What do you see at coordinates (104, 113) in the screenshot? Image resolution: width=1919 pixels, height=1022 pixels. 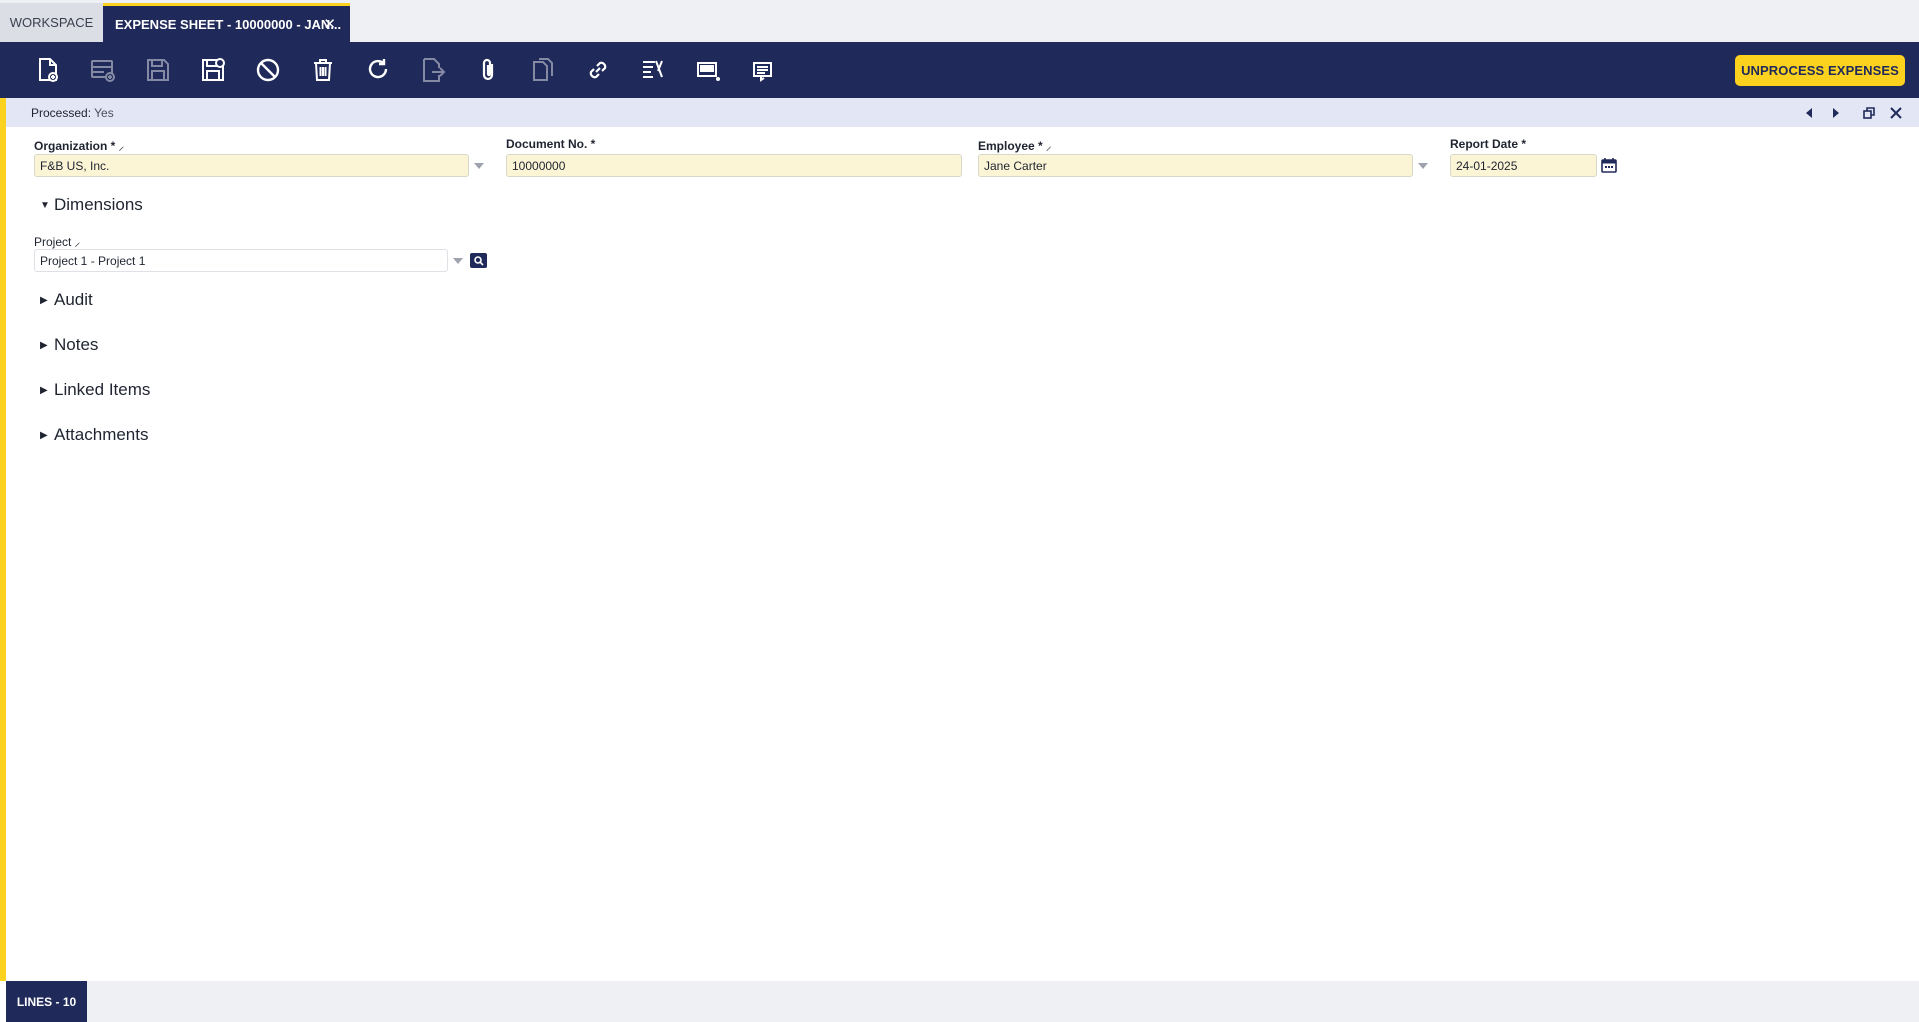 I see `processed-value: Yes` at bounding box center [104, 113].